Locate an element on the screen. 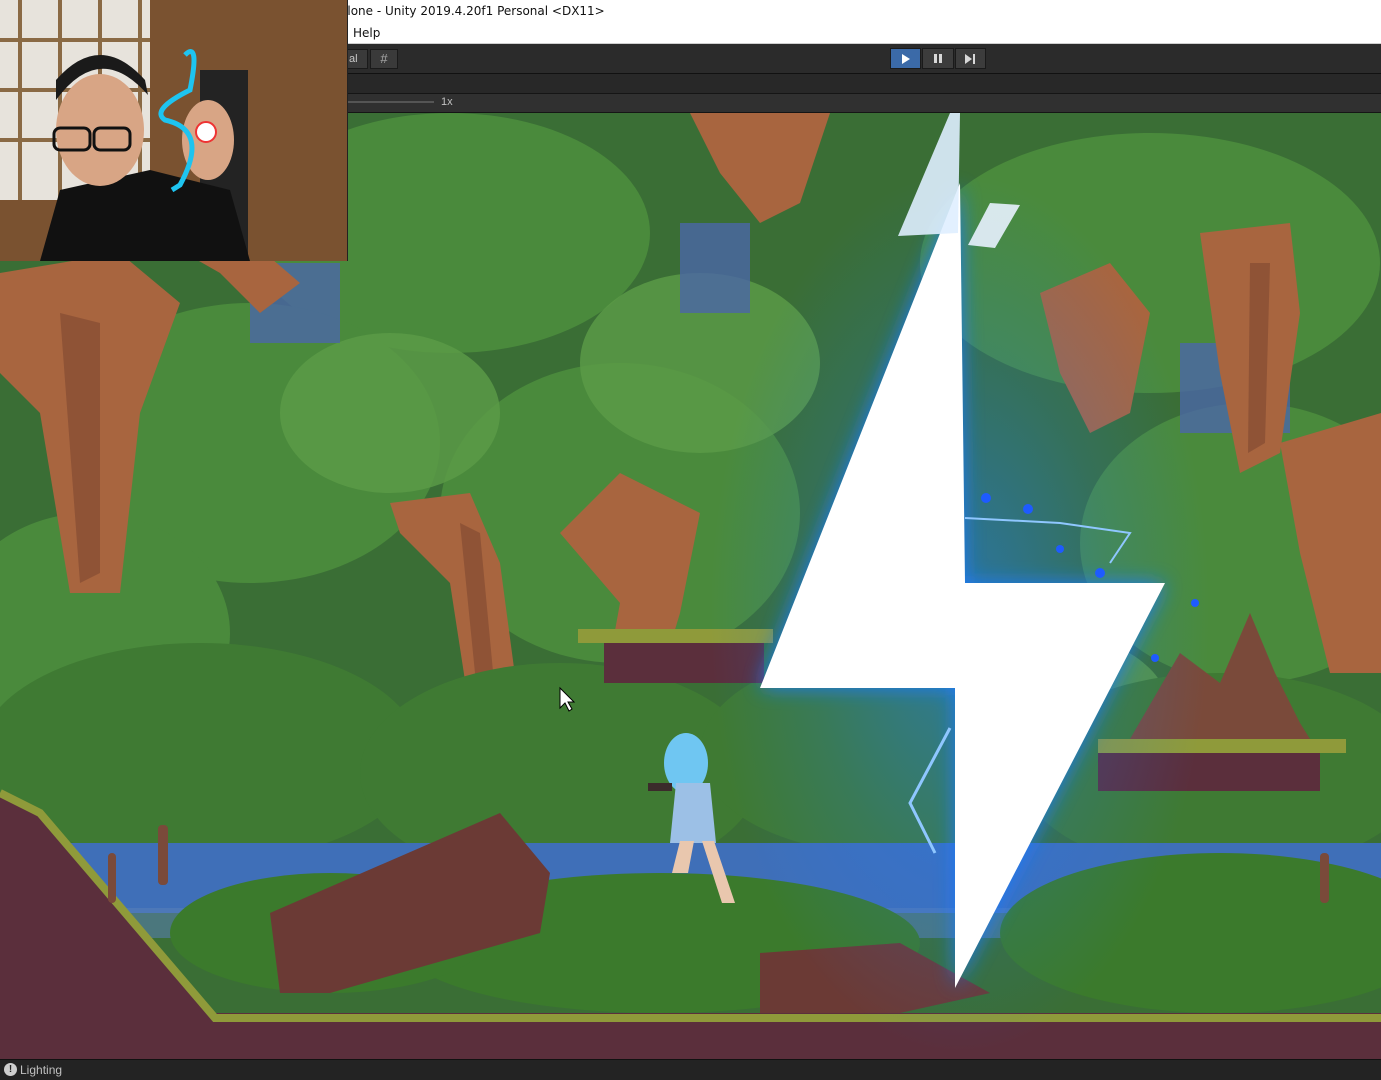  playmode-controls is located at coordinates (938, 58).